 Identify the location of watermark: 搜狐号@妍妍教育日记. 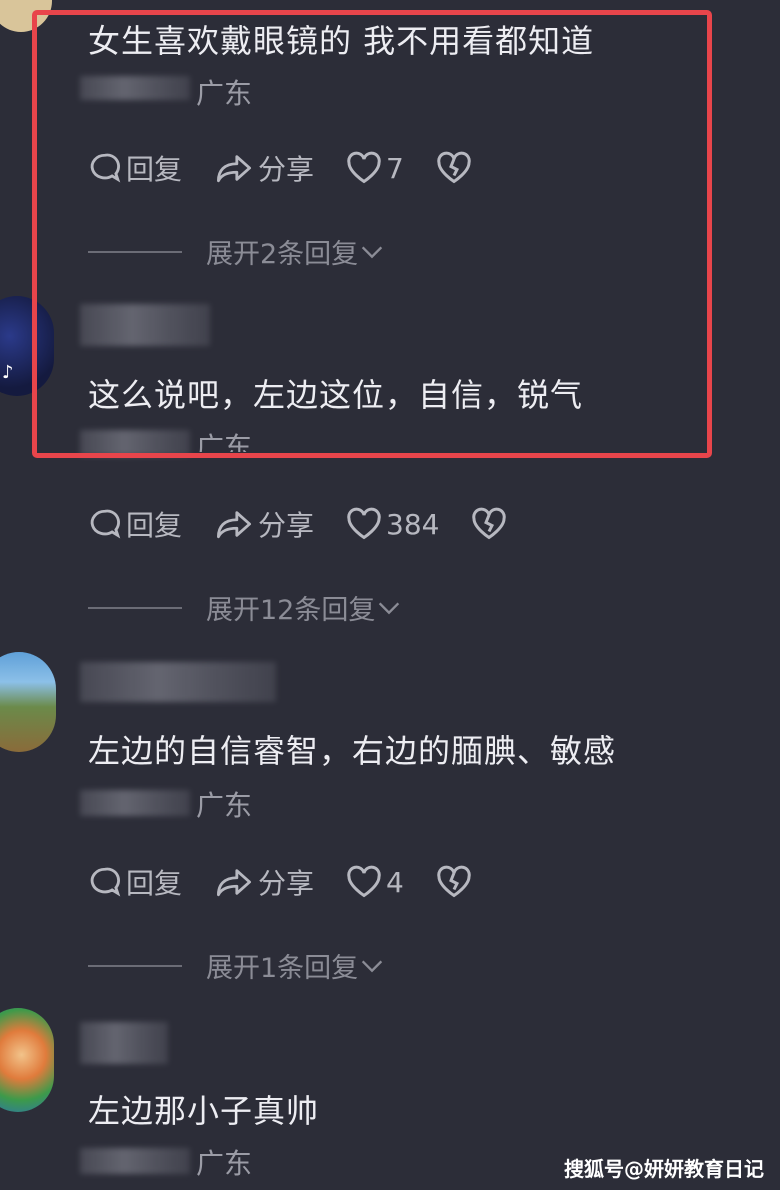
(664, 1169).